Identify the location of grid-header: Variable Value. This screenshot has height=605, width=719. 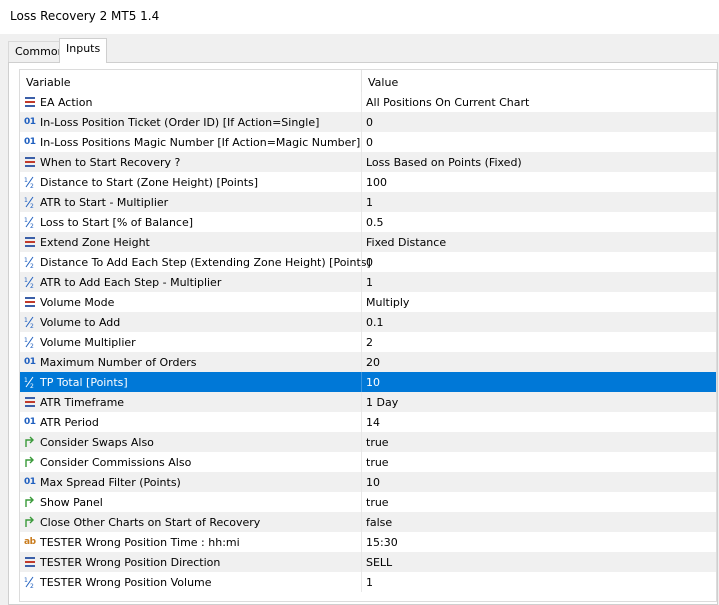
(368, 81).